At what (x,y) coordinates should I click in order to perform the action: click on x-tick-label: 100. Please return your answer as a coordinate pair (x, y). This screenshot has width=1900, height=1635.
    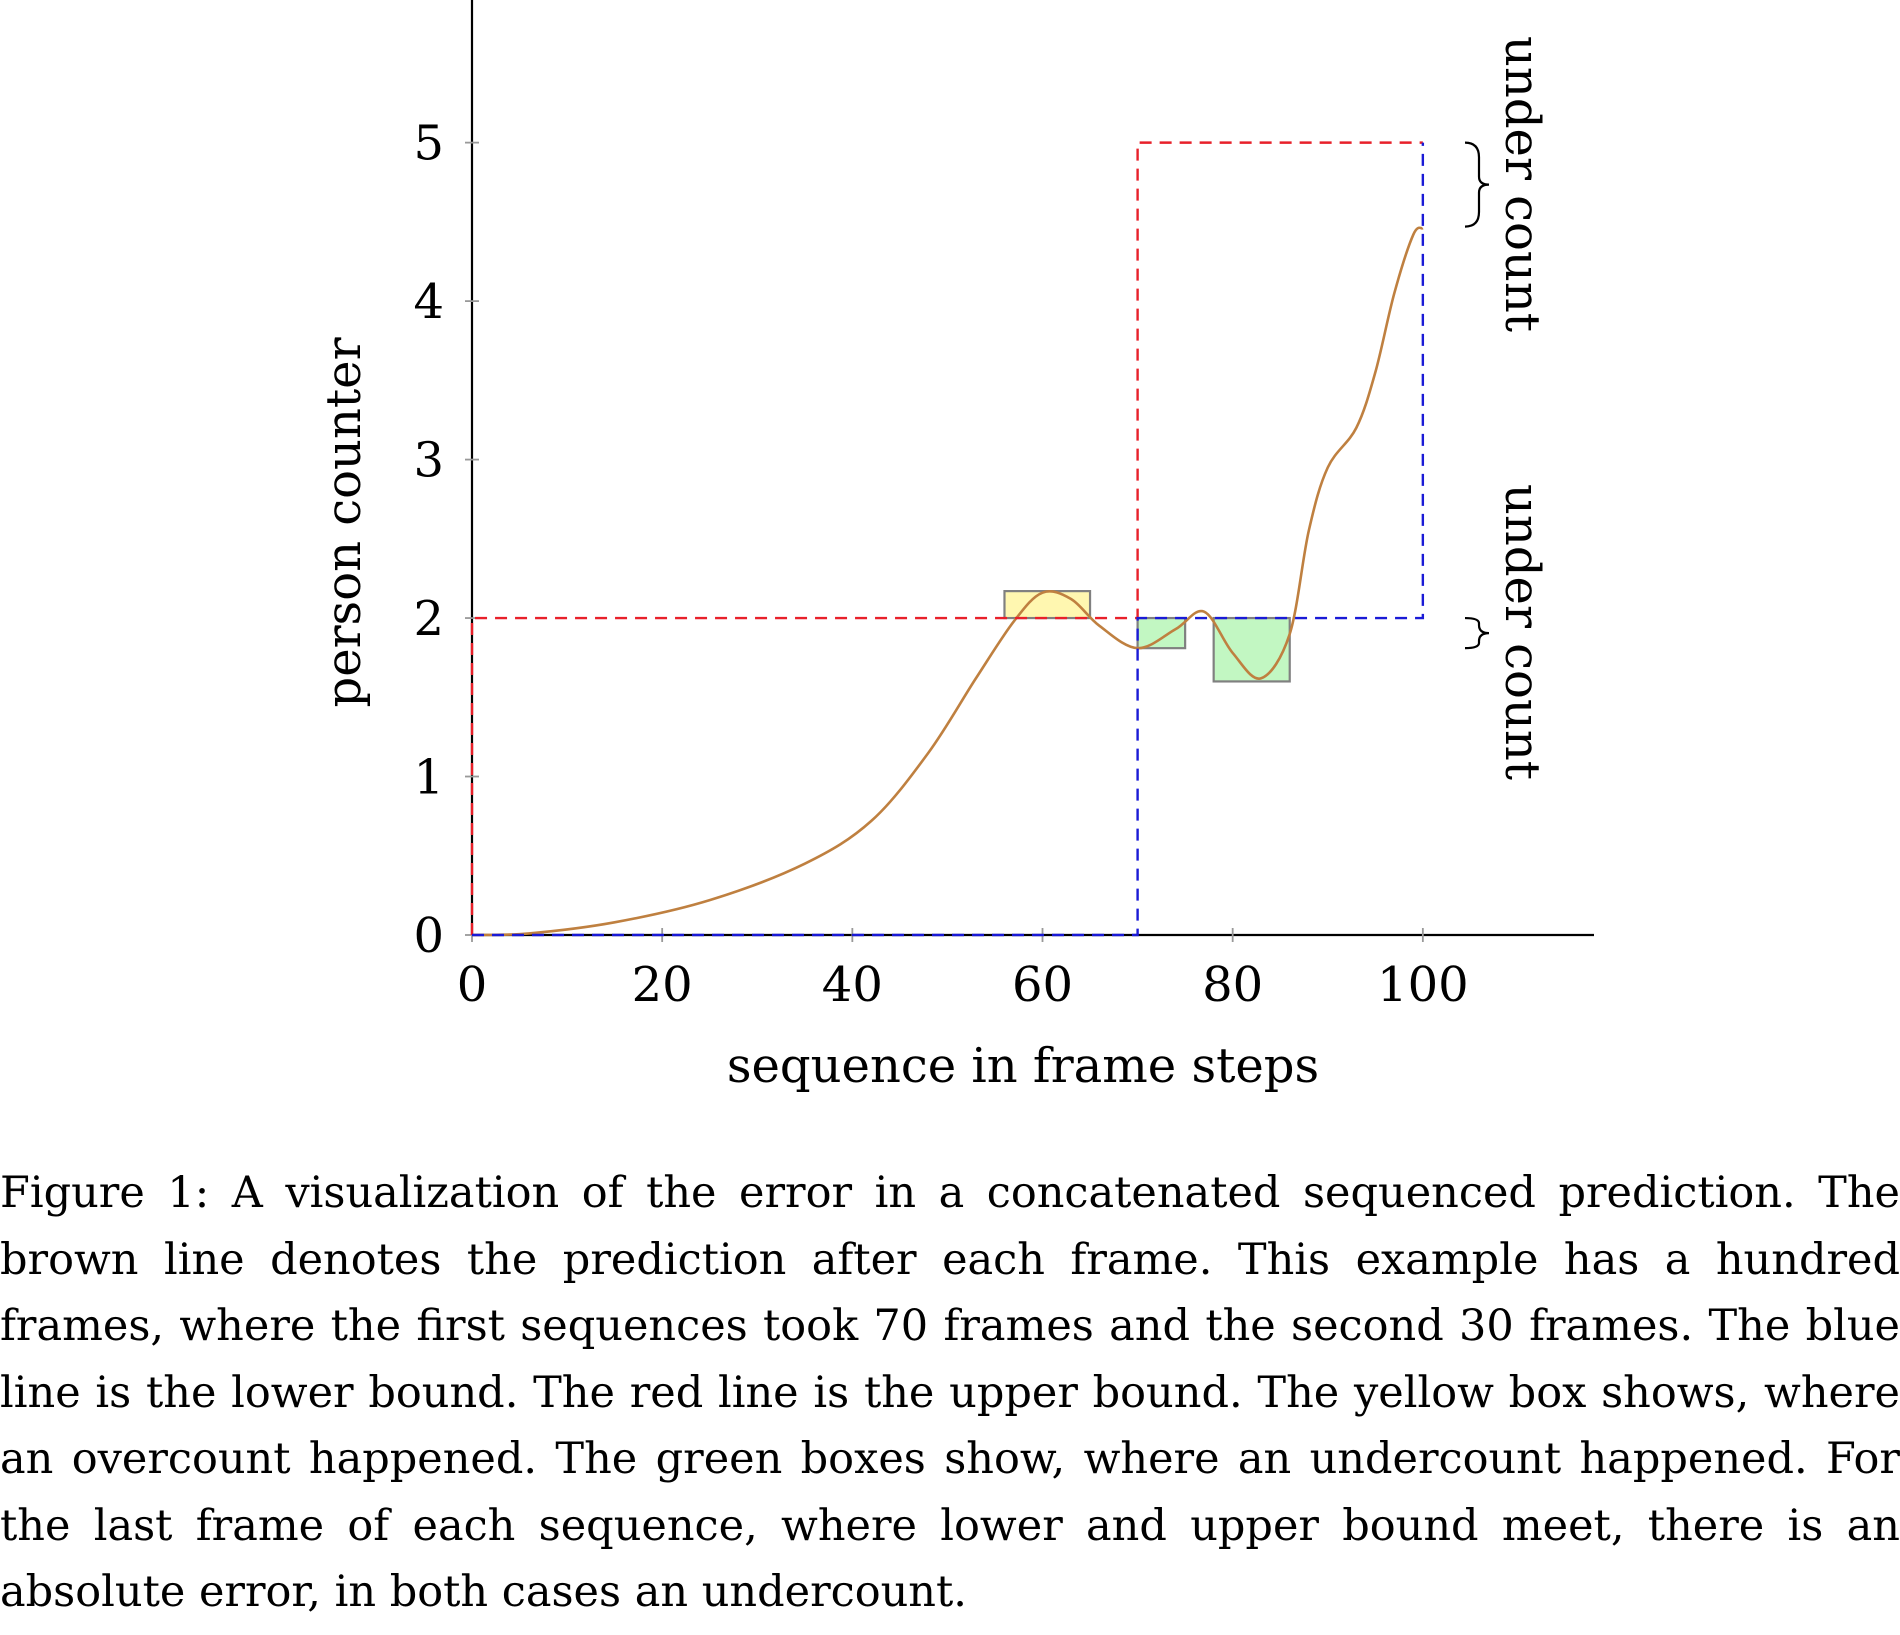
    Looking at the image, I should click on (1423, 985).